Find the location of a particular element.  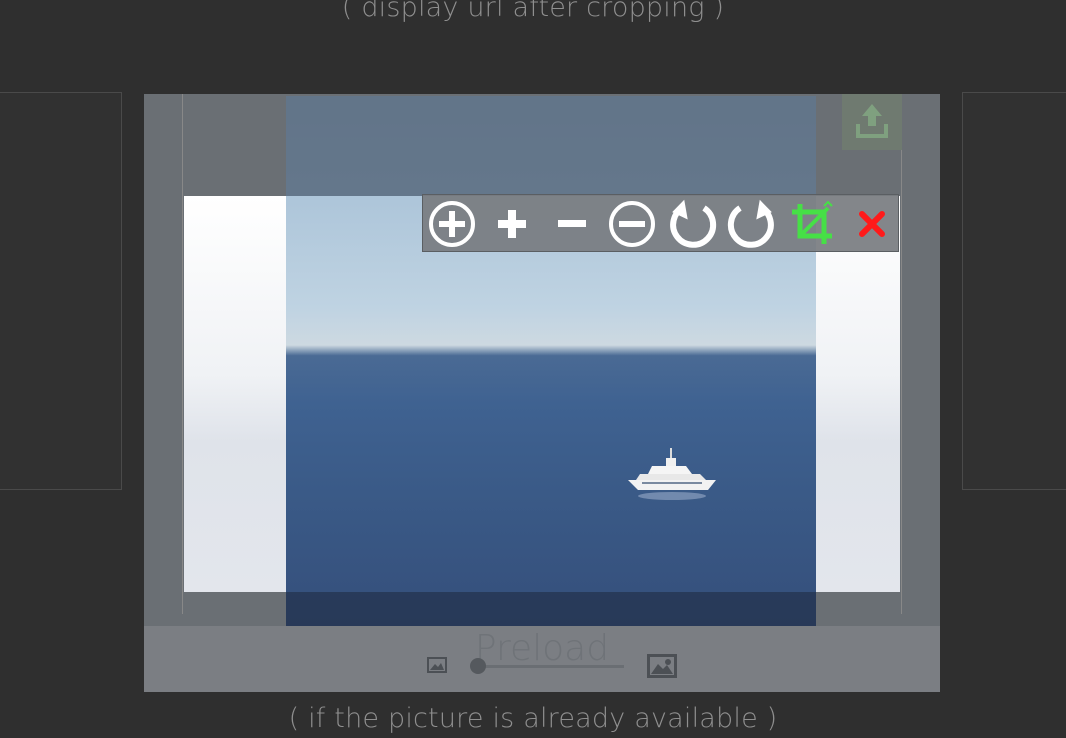

zoom-in-button is located at coordinates (452, 224).